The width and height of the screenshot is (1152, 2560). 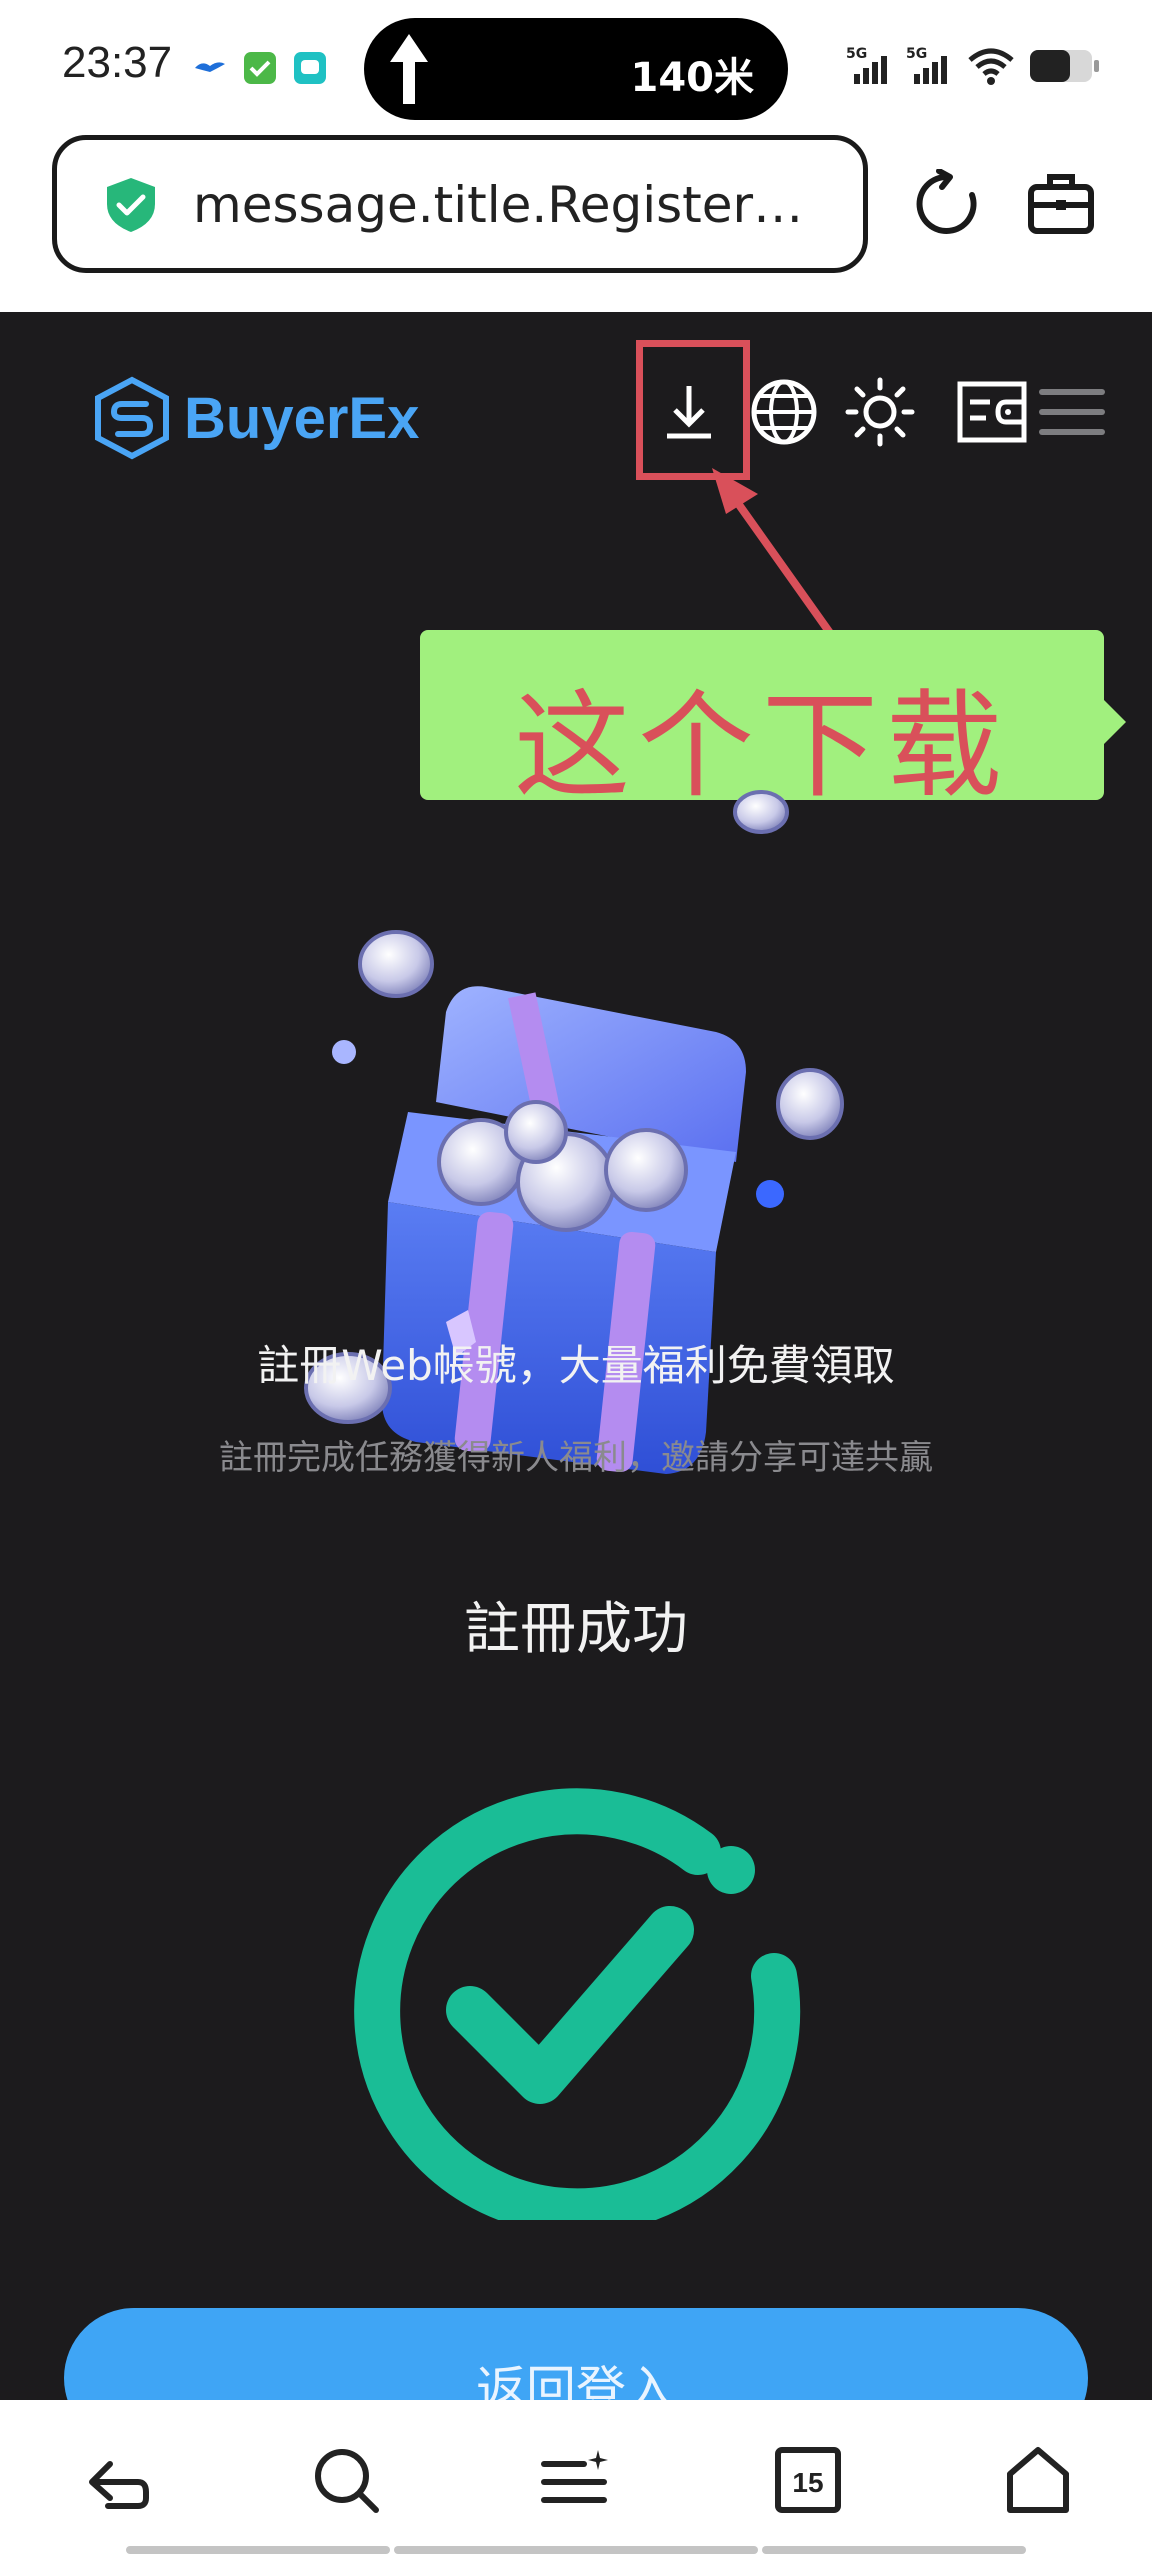 What do you see at coordinates (880, 412) in the screenshot?
I see `sun-icon` at bounding box center [880, 412].